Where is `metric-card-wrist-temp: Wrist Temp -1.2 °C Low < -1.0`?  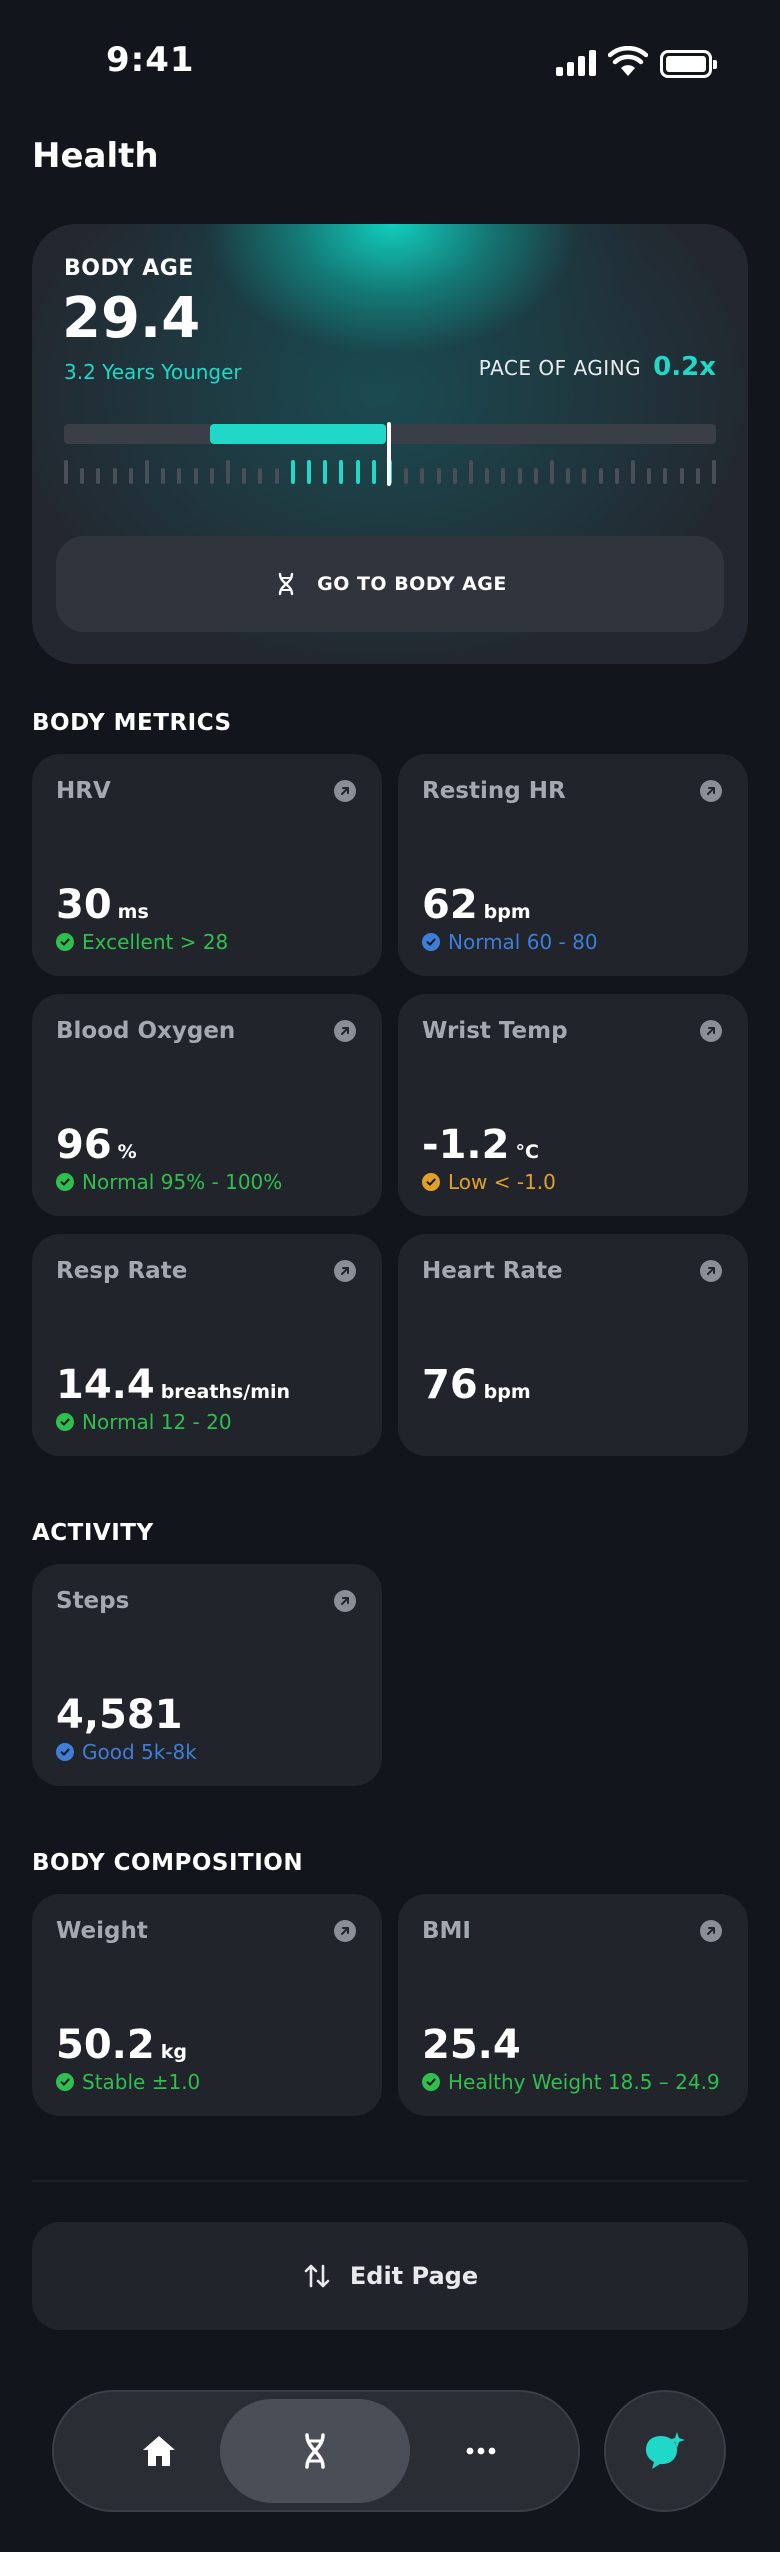
metric-card-wrist-temp: Wrist Temp -1.2 °C Low < -1.0 is located at coordinates (573, 1105).